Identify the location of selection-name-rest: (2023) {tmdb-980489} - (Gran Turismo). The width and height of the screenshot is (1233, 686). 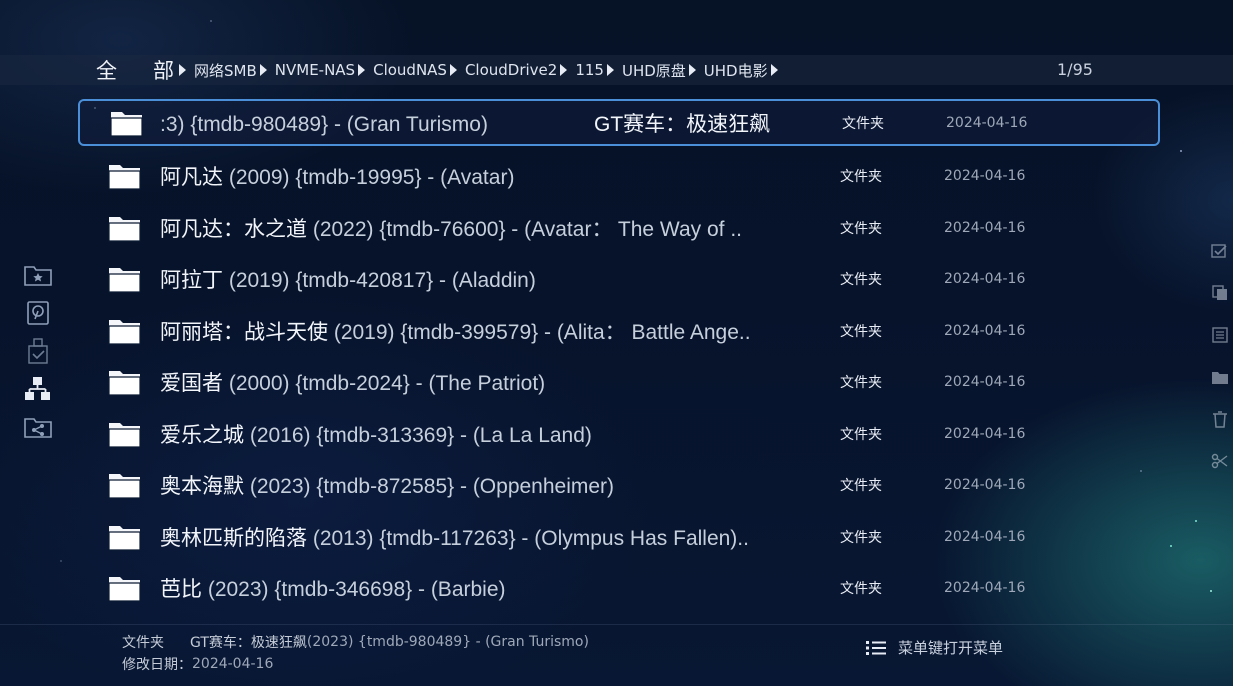
(447, 642).